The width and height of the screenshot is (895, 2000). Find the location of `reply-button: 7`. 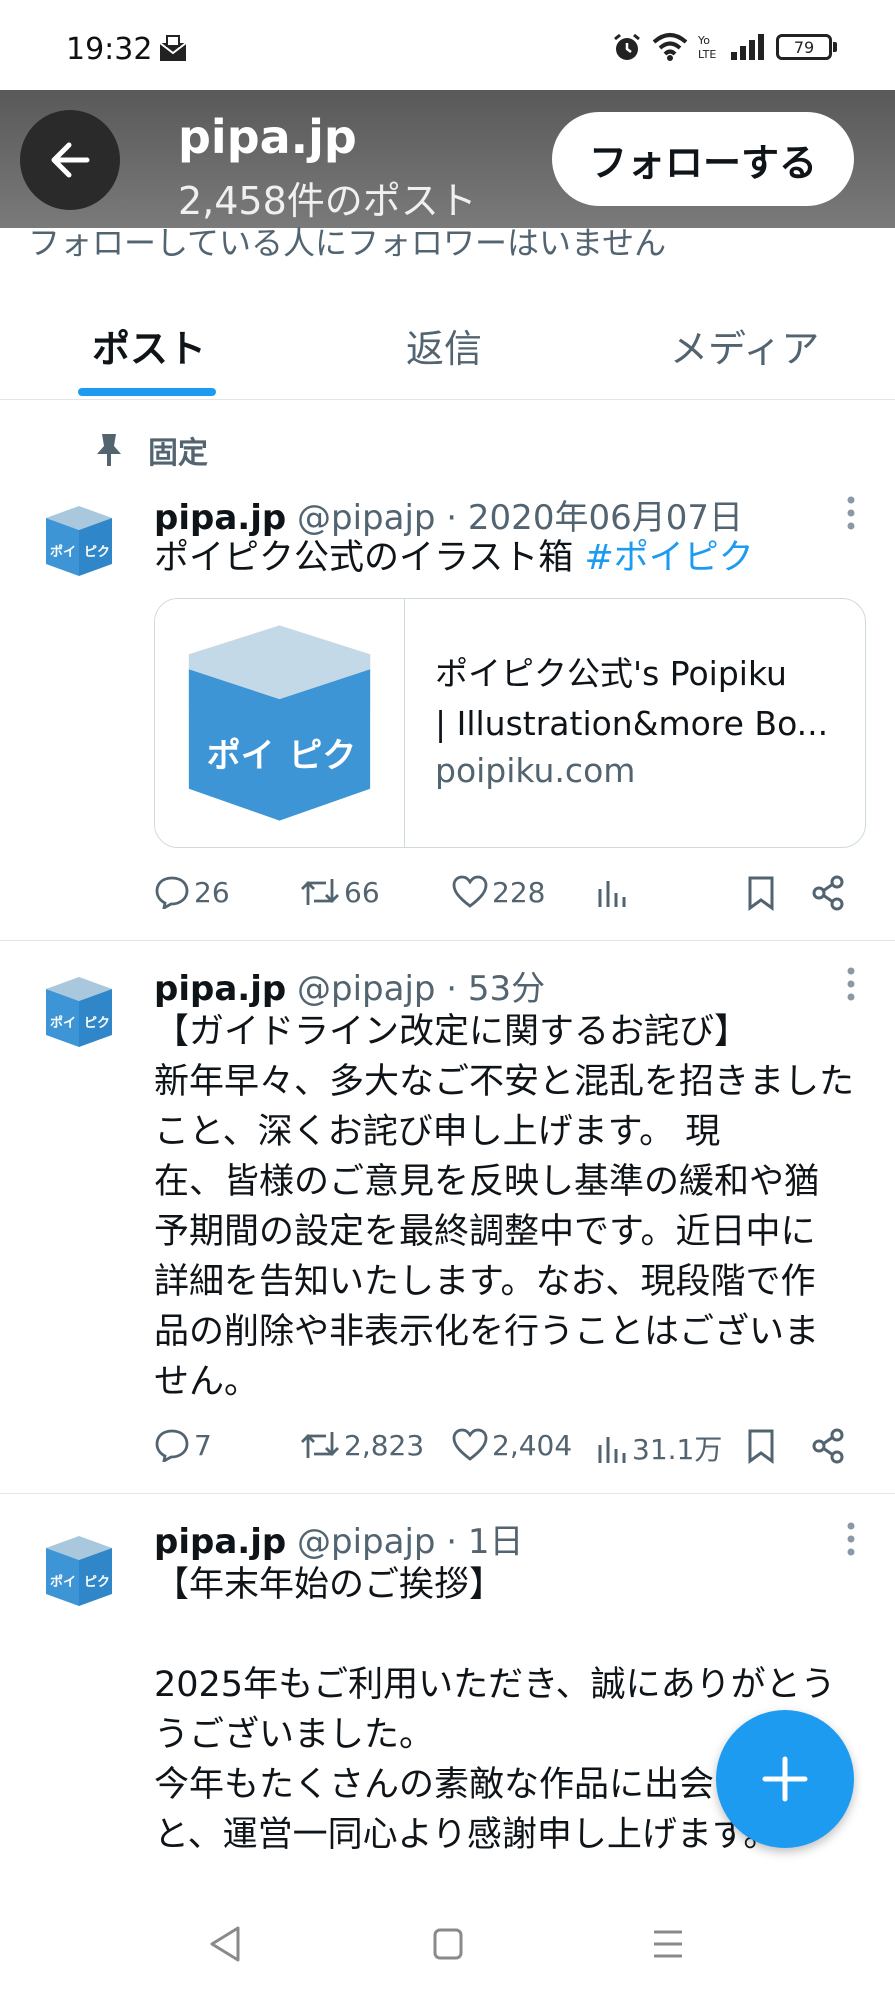

reply-button: 7 is located at coordinates (183, 1445).